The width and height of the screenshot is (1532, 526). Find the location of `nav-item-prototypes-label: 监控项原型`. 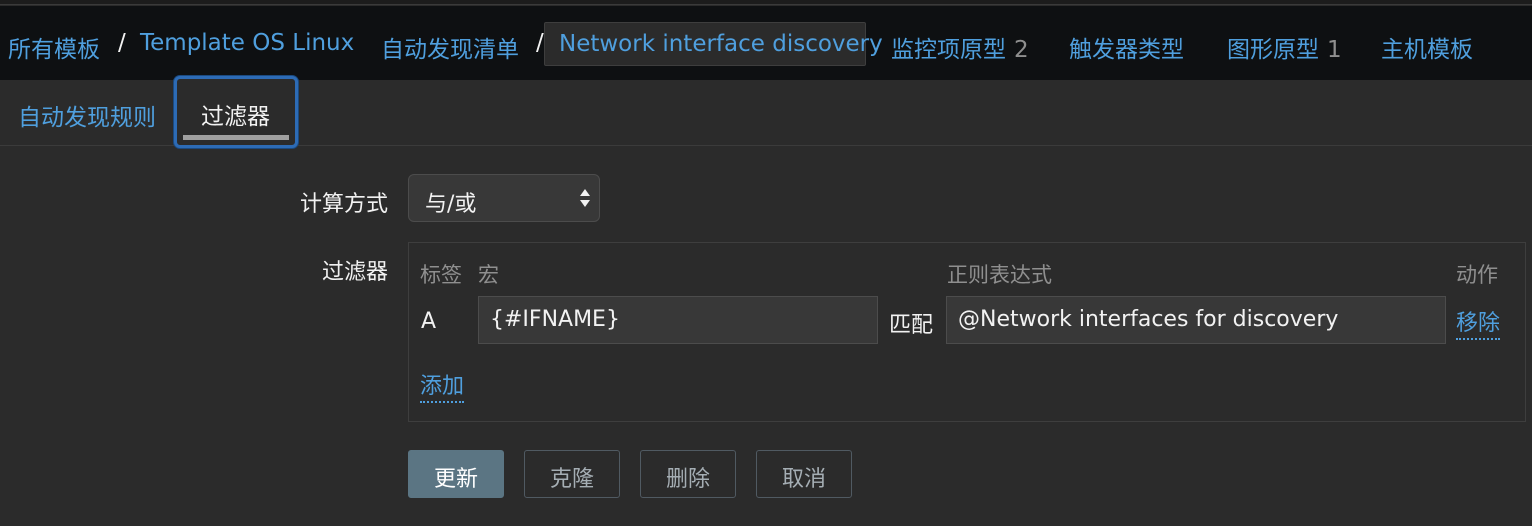

nav-item-prototypes-label: 监控项原型 is located at coordinates (948, 50).